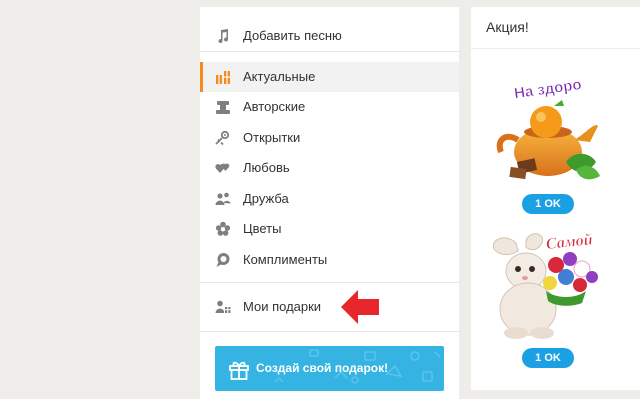 Image resolution: width=640 pixels, height=399 pixels. Describe the element at coordinates (282, 306) in the screenshot. I see `my-gifts-label: Мои подарки` at that location.